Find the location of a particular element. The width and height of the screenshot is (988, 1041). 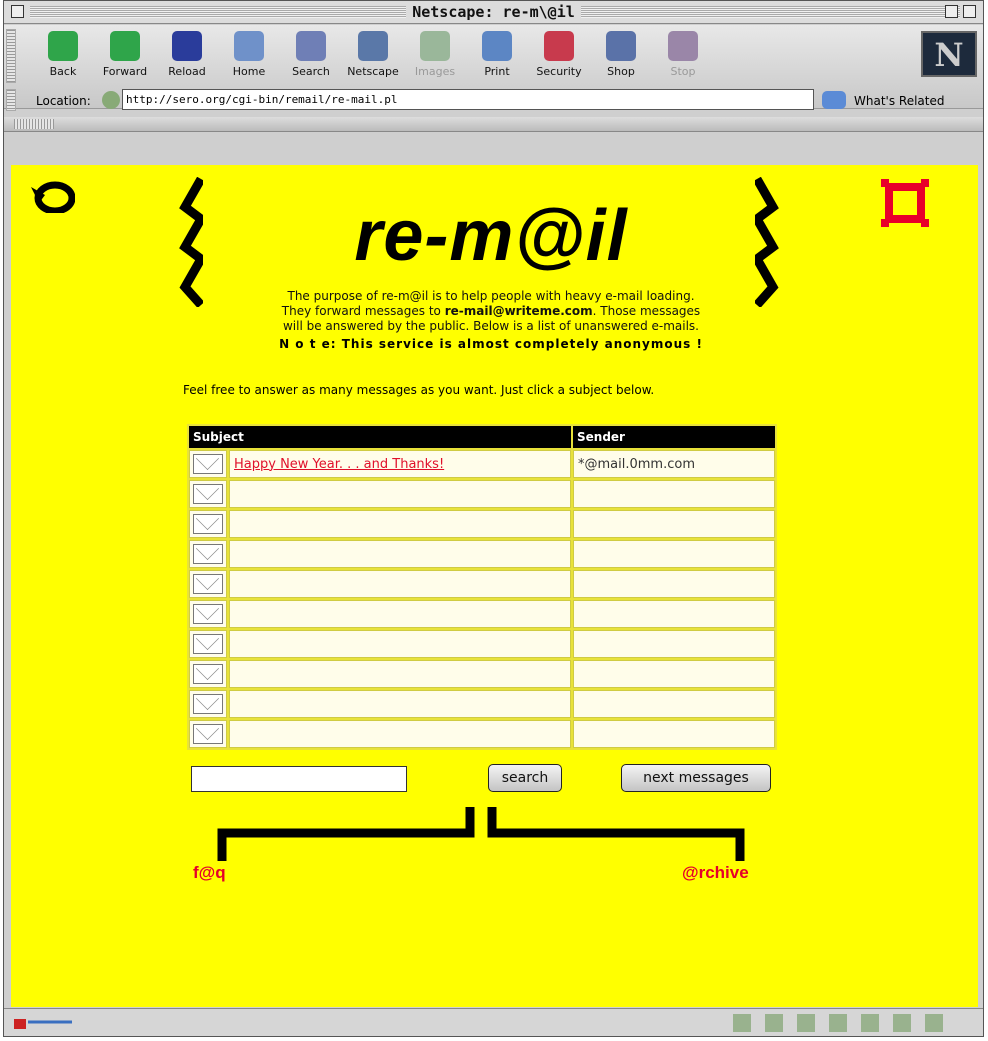

url-input is located at coordinates (468, 99).